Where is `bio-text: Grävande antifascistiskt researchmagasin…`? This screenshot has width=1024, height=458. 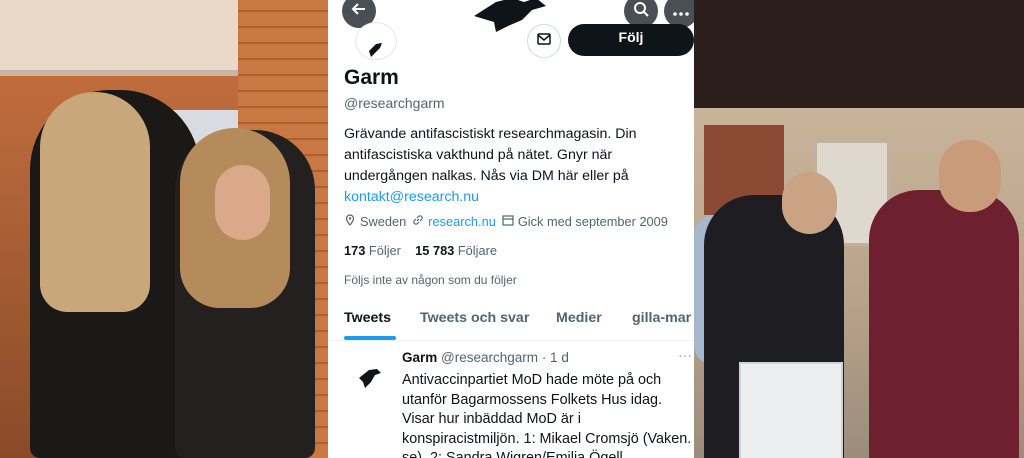
bio-text: Grävande antifascistiskt researchmagasin… is located at coordinates (490, 155).